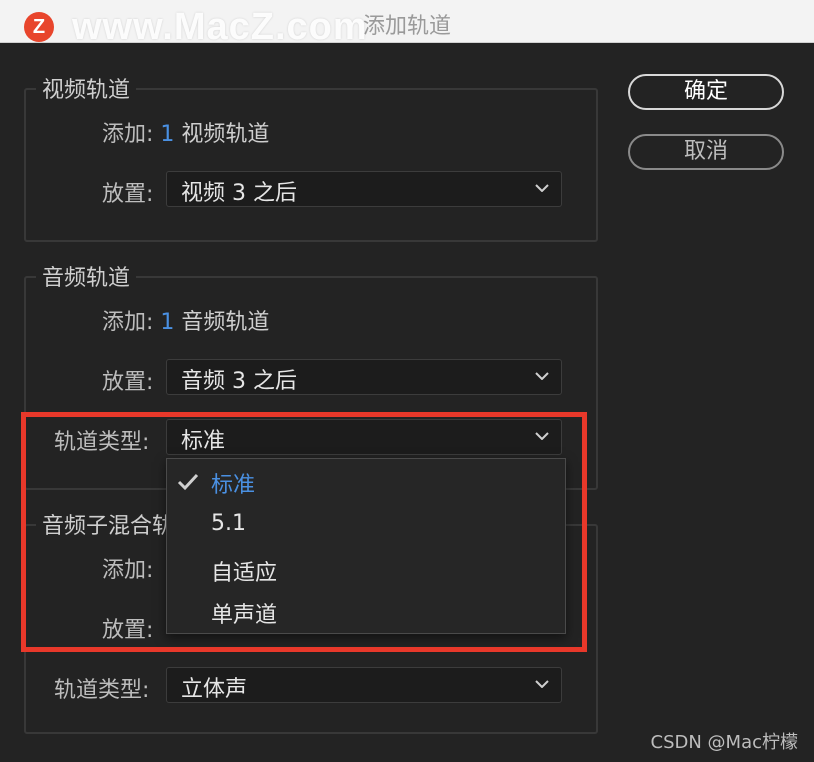  Describe the element at coordinates (228, 523) in the screenshot. I see `dropdown-option-5-1: 5.1` at that location.